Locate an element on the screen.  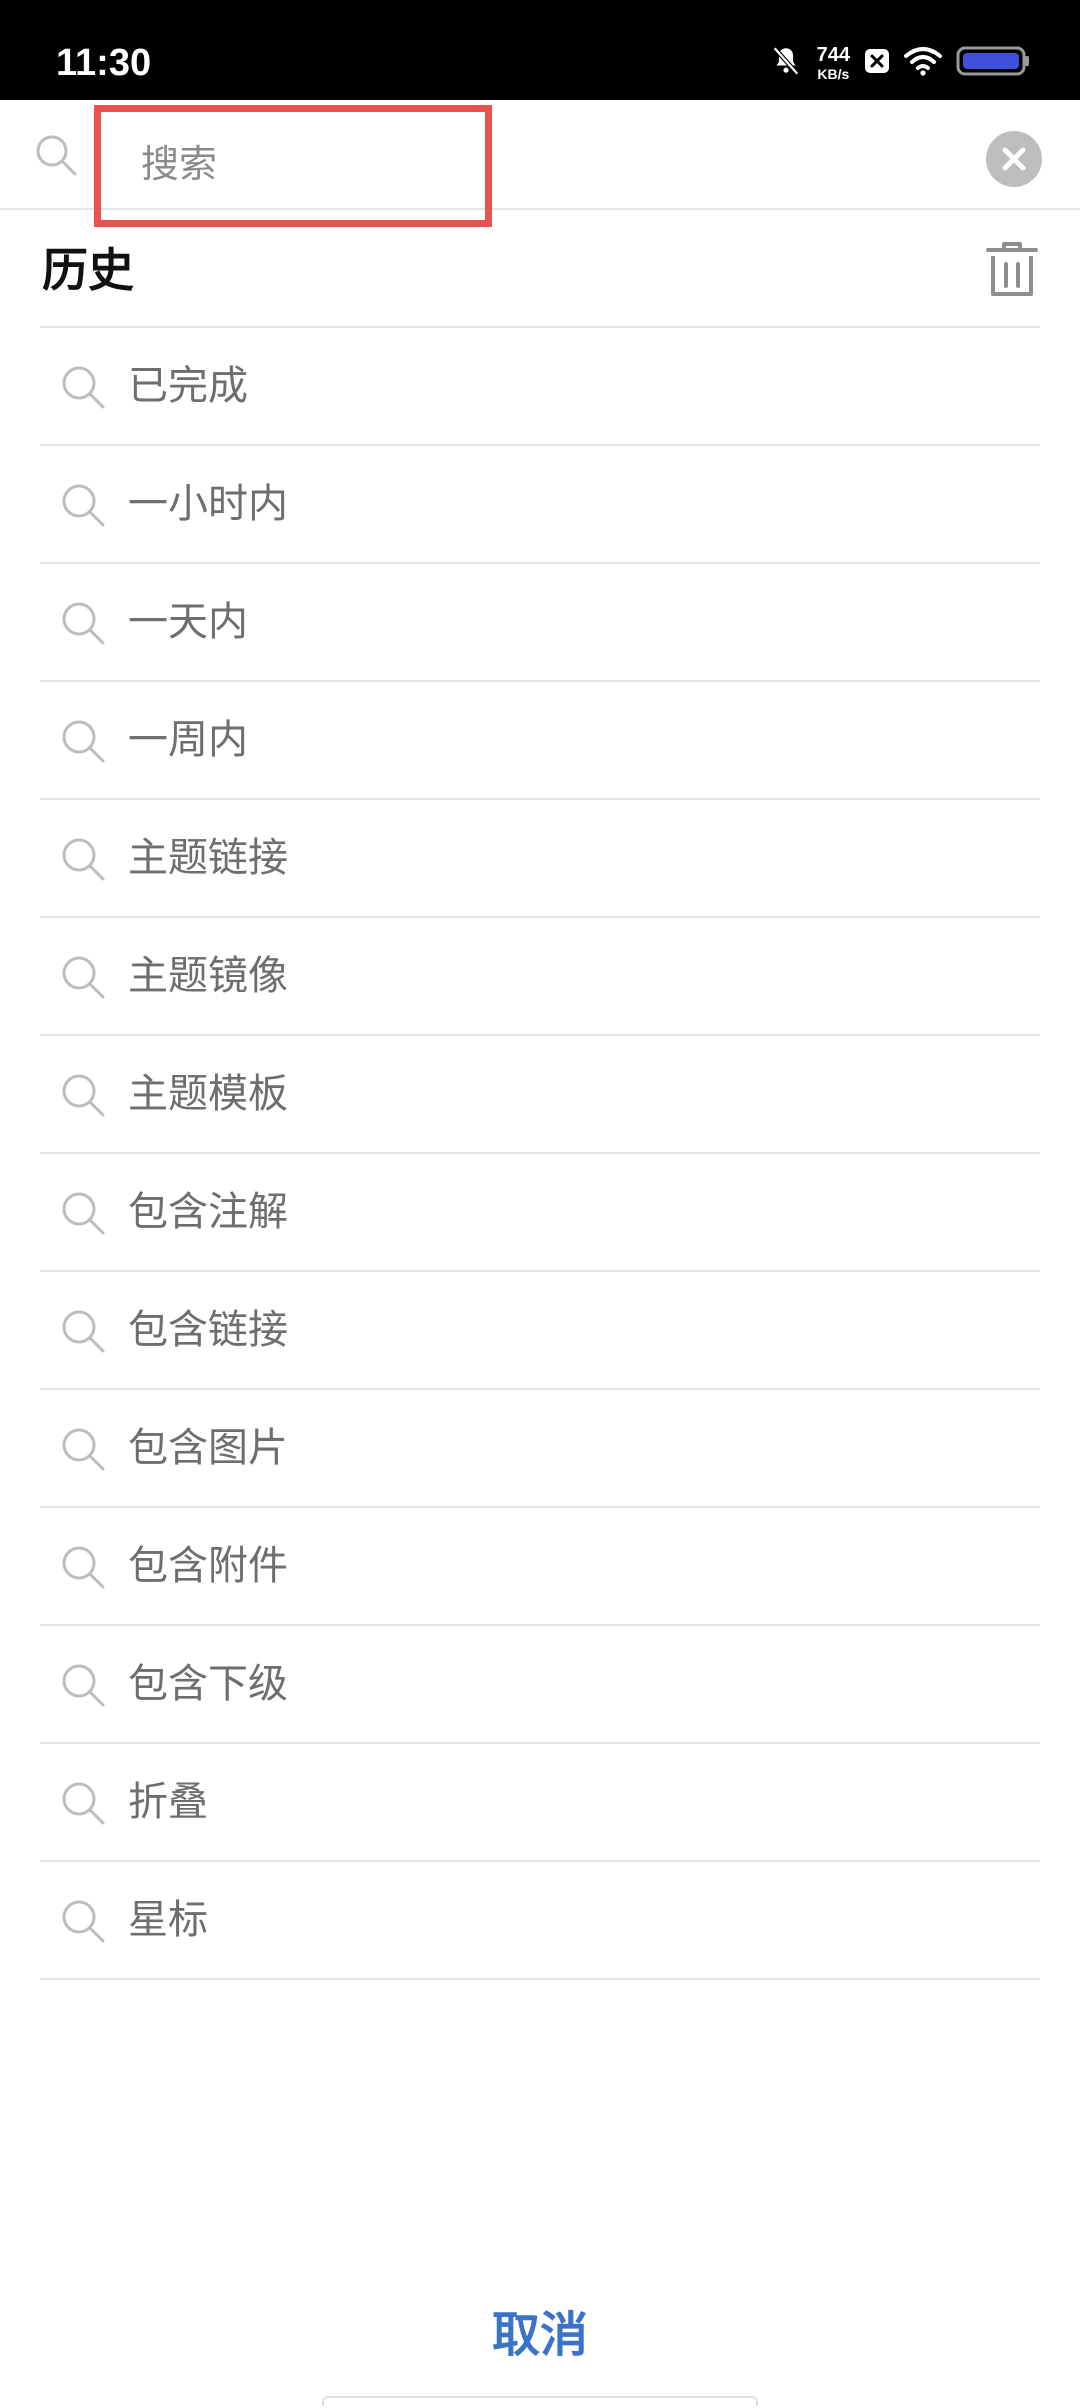
history-item-label: 包含附件 is located at coordinates (208, 1566).